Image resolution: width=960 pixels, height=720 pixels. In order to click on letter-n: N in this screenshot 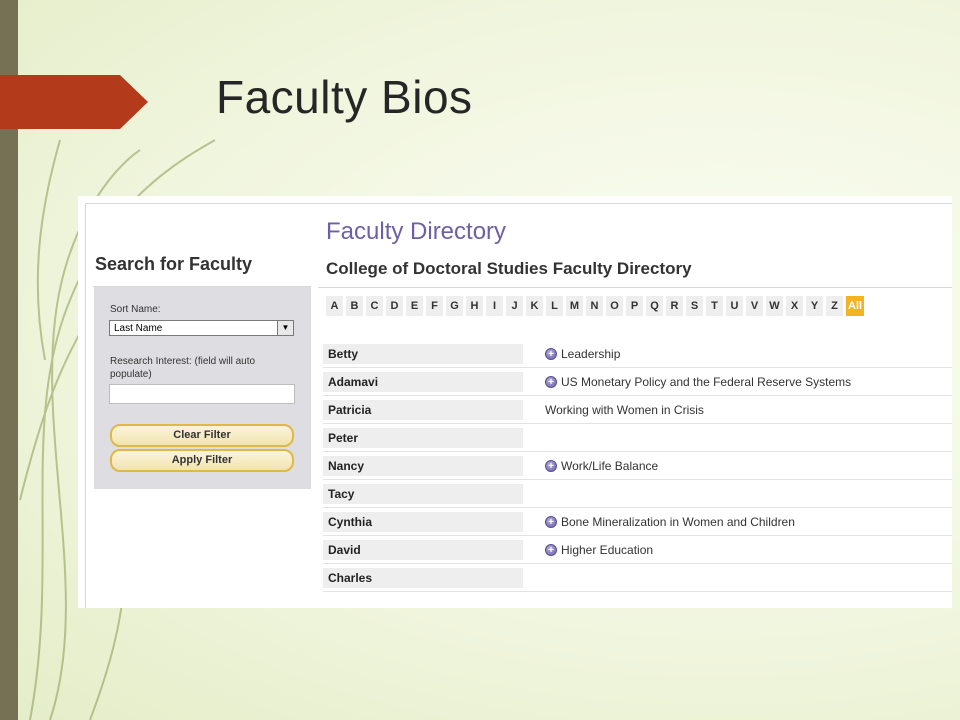, I will do `click(594, 306)`.